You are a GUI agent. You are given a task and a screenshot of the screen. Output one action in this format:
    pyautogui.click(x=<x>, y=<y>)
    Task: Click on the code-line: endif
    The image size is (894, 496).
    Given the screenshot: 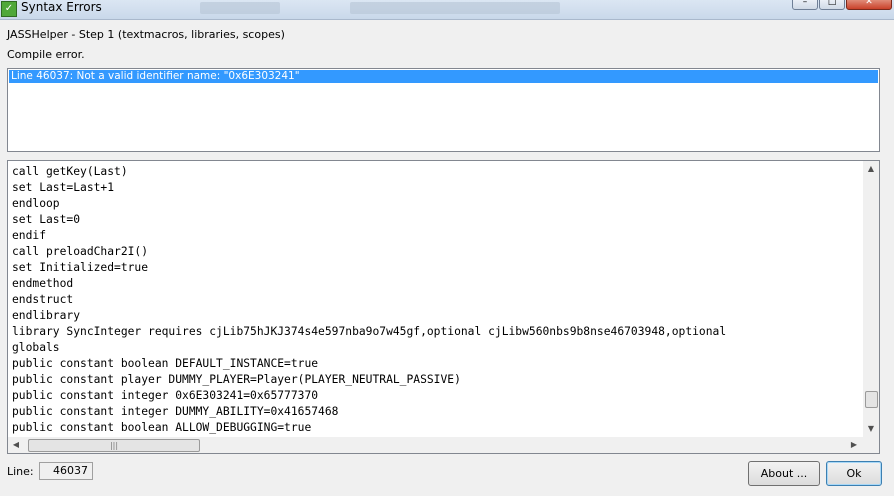 What is the action you would take?
    pyautogui.click(x=29, y=235)
    